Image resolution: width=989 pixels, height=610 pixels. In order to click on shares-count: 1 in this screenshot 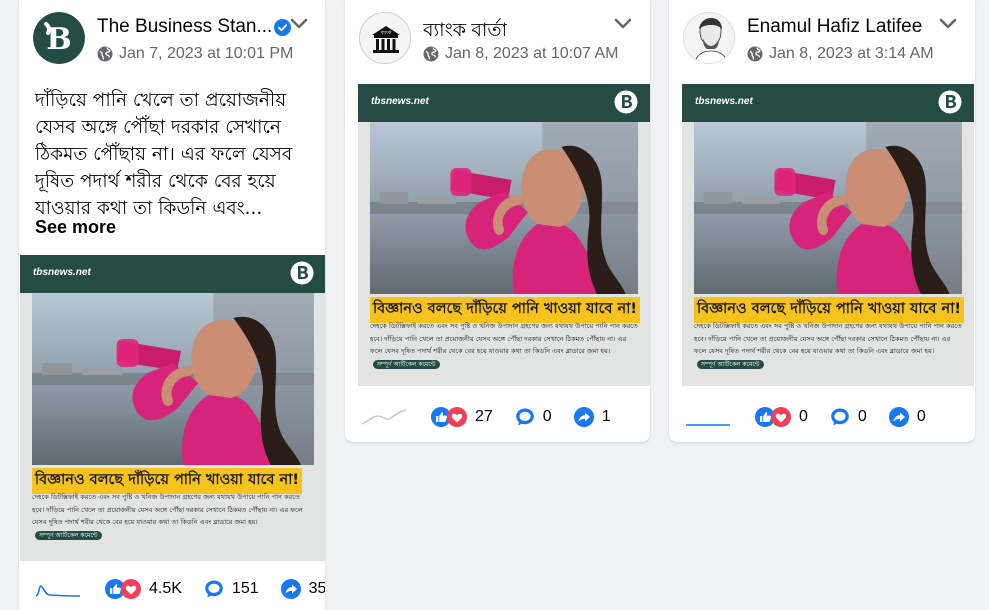, I will do `click(592, 417)`.